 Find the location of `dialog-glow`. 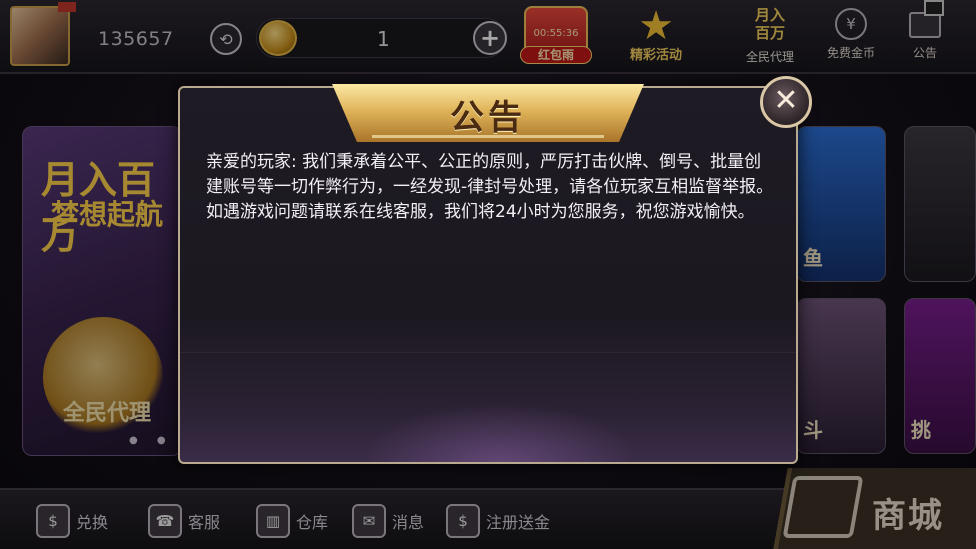

dialog-glow is located at coordinates (500, 432).